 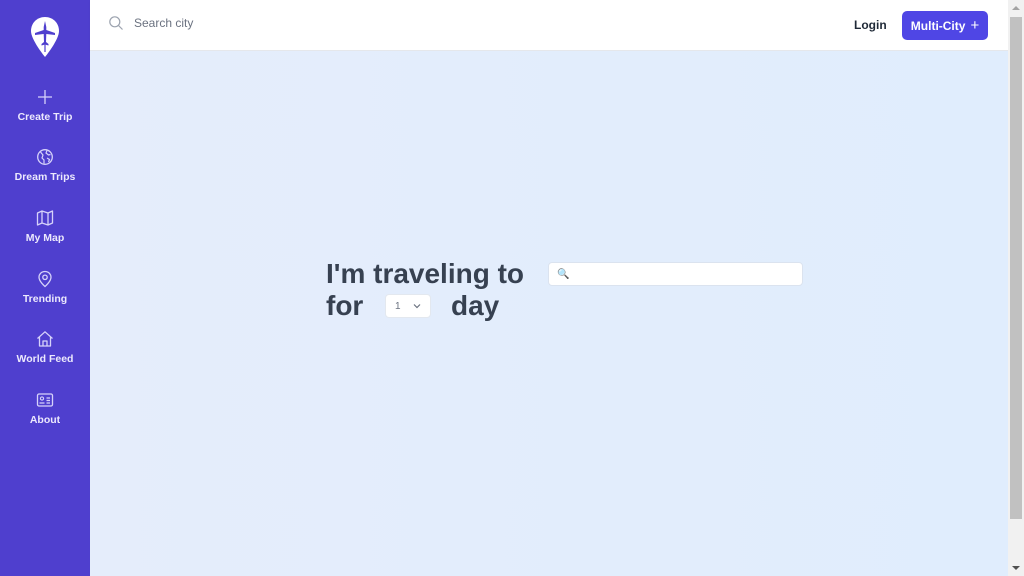 What do you see at coordinates (254, 23) in the screenshot?
I see `search-city-input` at bounding box center [254, 23].